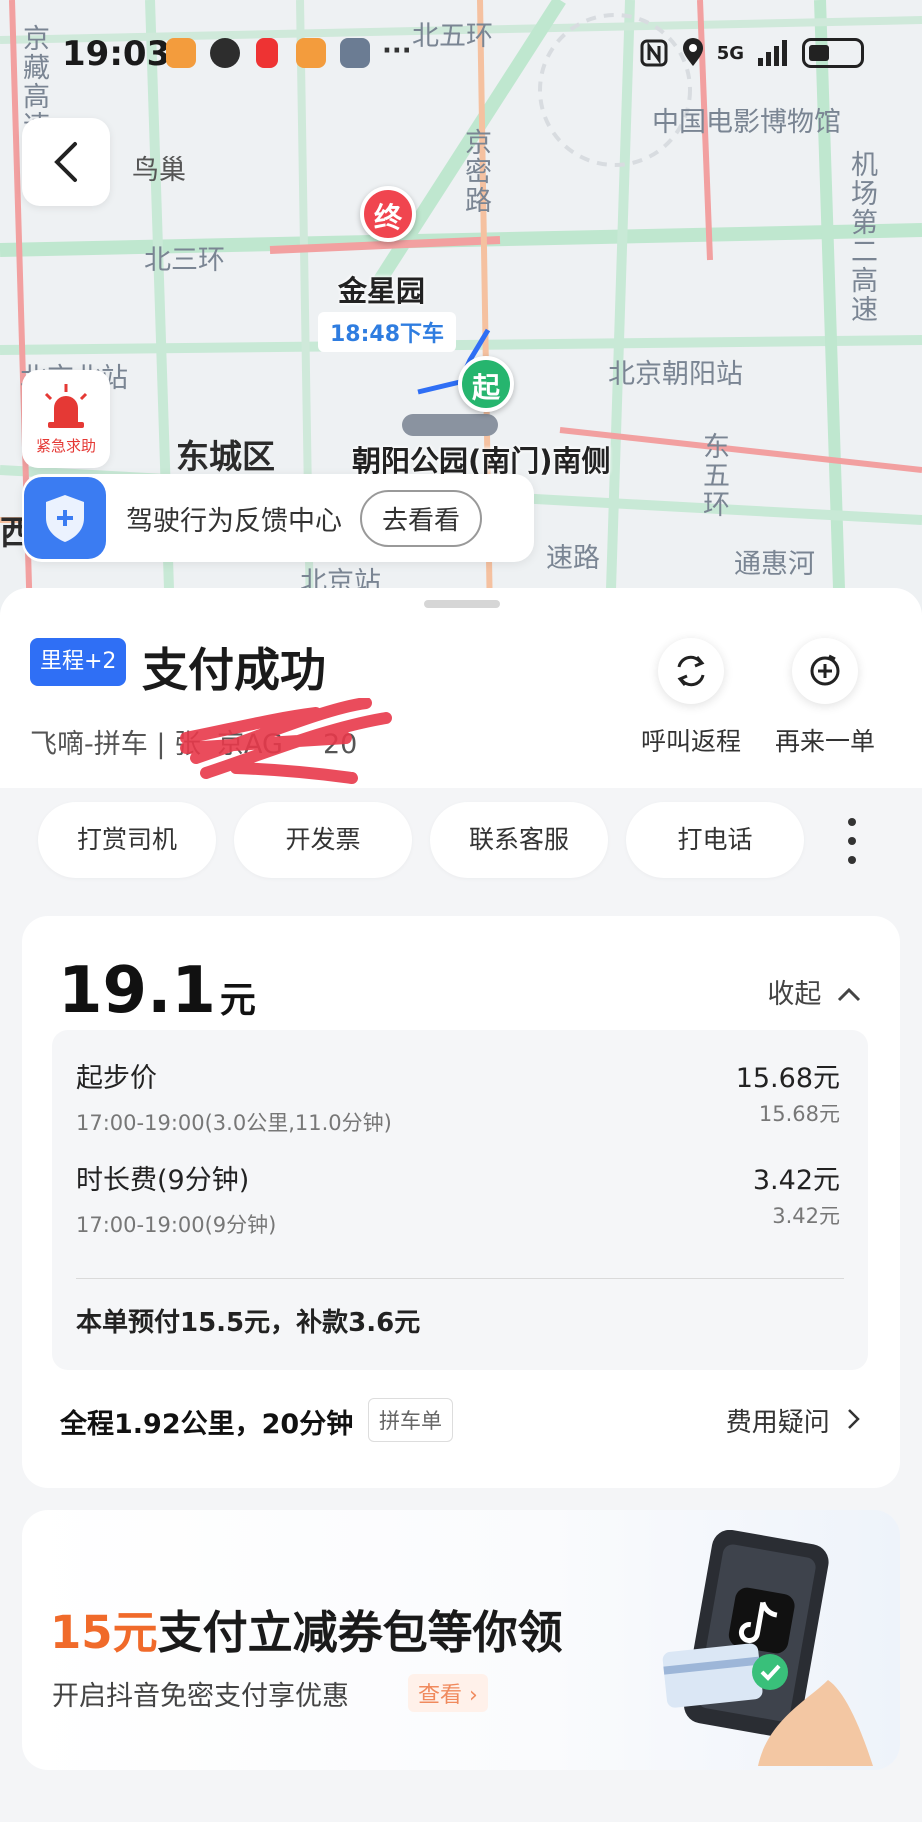 The image size is (922, 1822). Describe the element at coordinates (460, 1278) in the screenshot. I see `divider` at that location.